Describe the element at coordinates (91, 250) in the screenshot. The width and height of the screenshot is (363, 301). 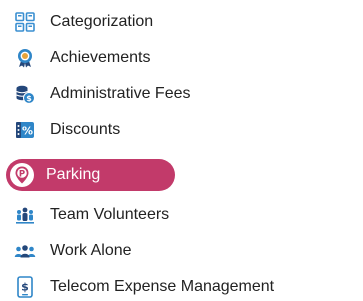
I see `menu-item-label: Work Alone` at that location.